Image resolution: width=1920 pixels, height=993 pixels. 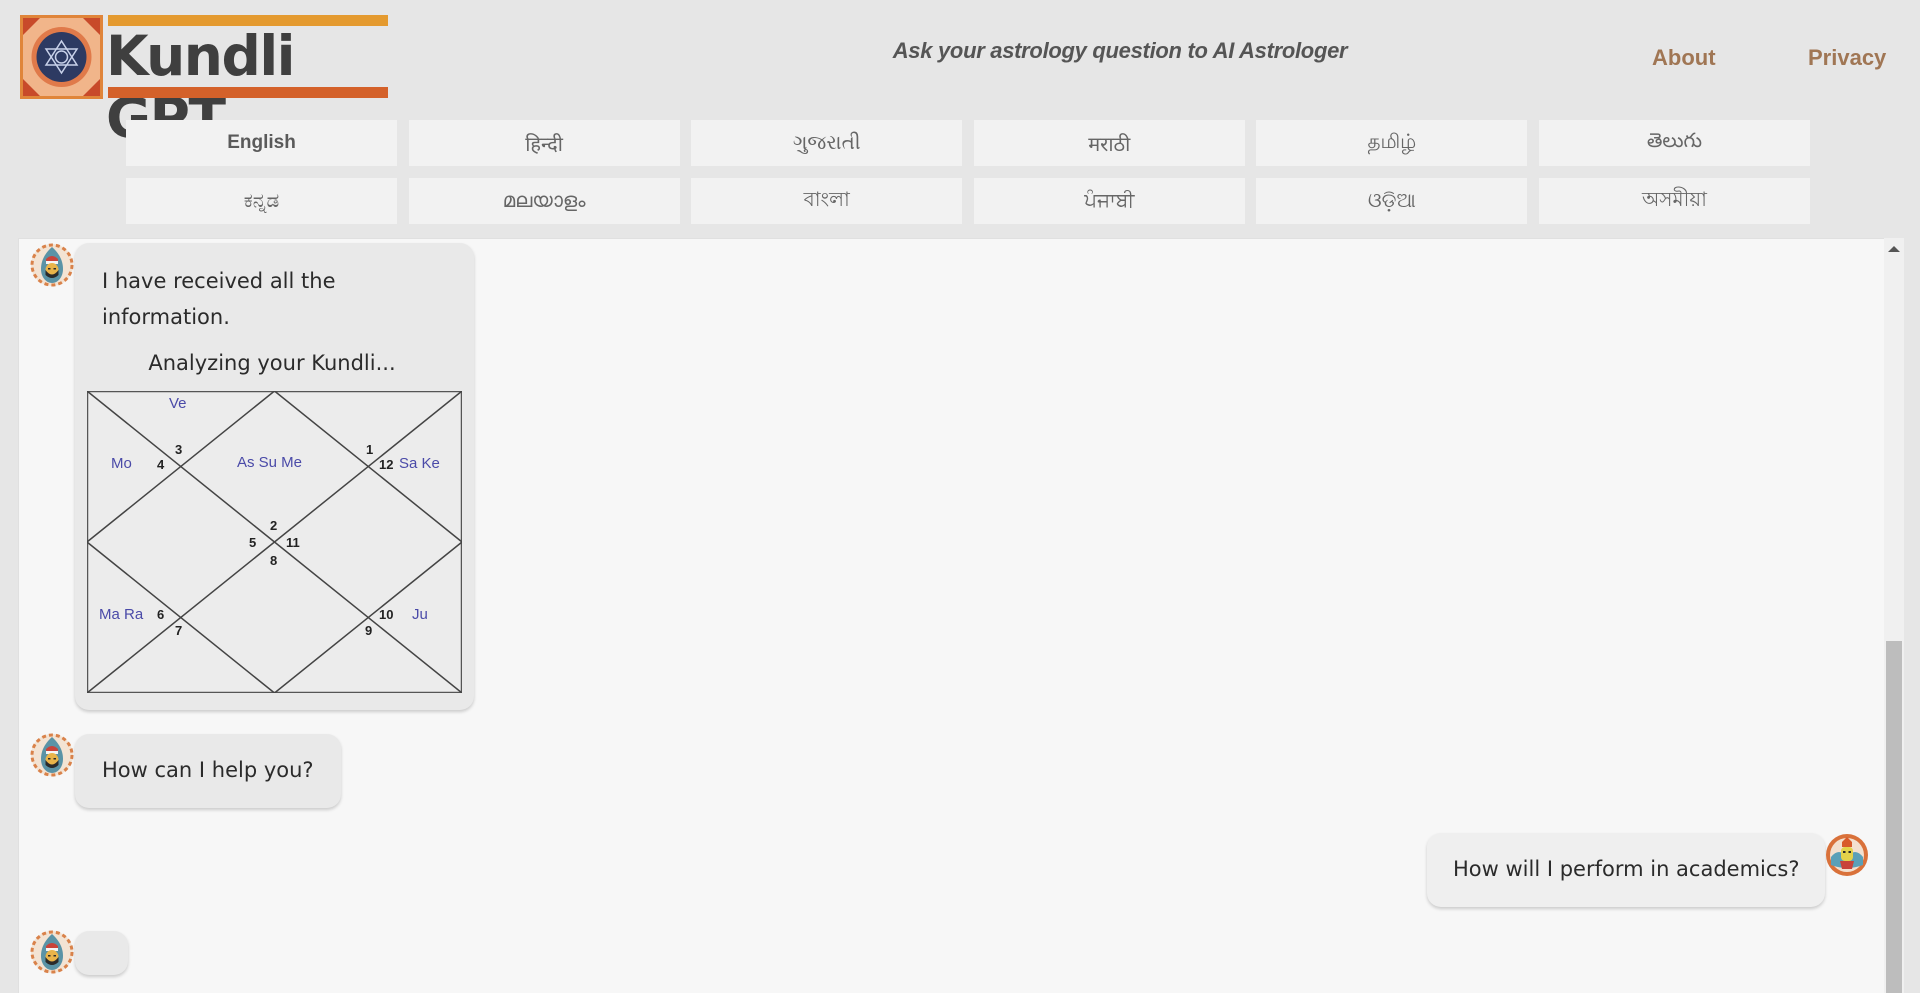 What do you see at coordinates (273, 525) in the screenshot?
I see `house-number-2: 2` at bounding box center [273, 525].